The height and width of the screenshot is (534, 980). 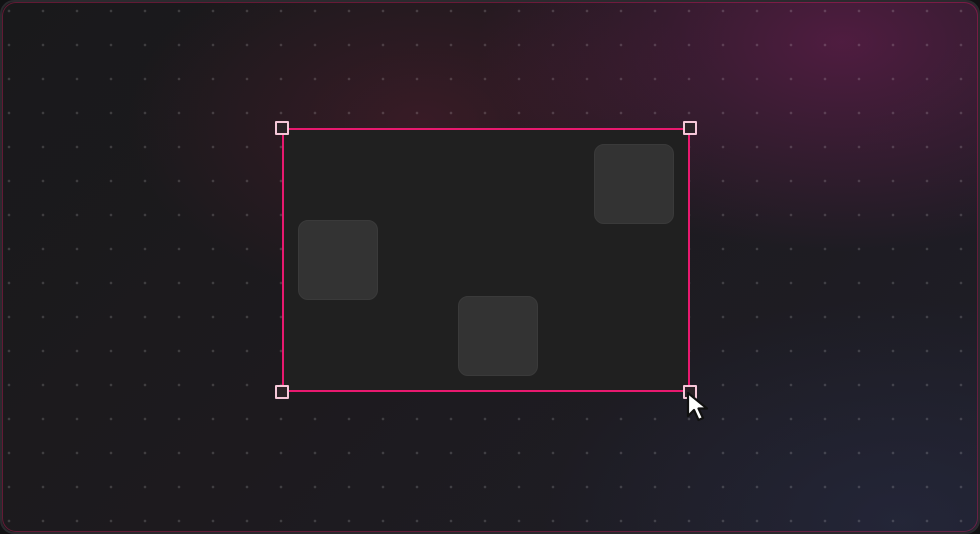 What do you see at coordinates (690, 392) in the screenshot?
I see `resize-handle-bottom-right` at bounding box center [690, 392].